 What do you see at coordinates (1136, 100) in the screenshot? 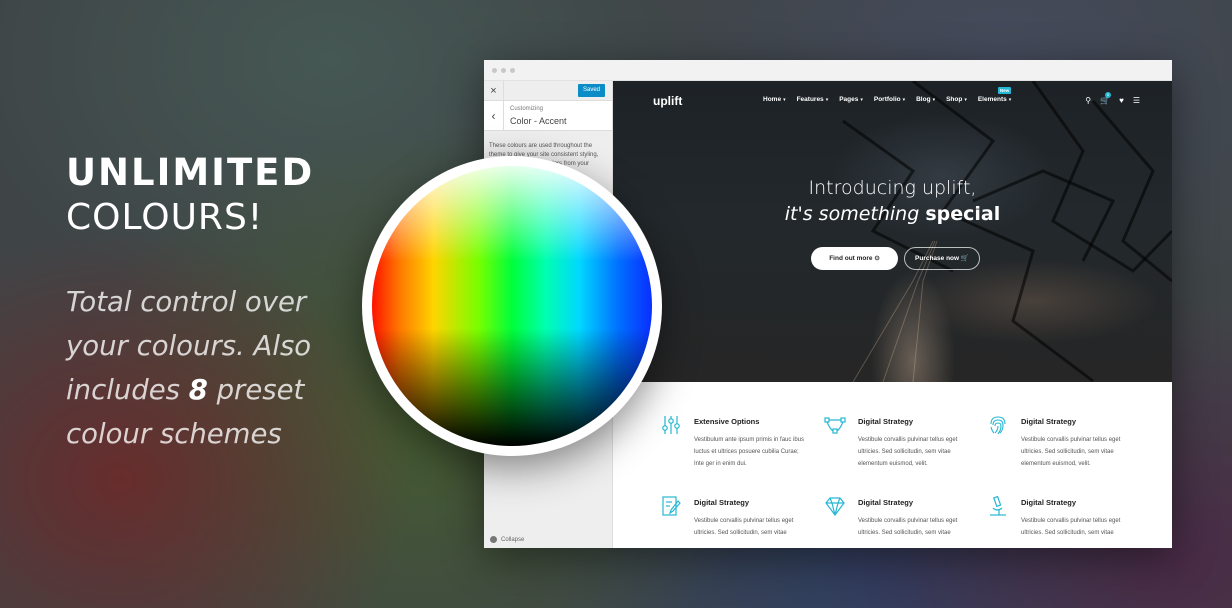
I see `menu-icon: ☰` at bounding box center [1136, 100].